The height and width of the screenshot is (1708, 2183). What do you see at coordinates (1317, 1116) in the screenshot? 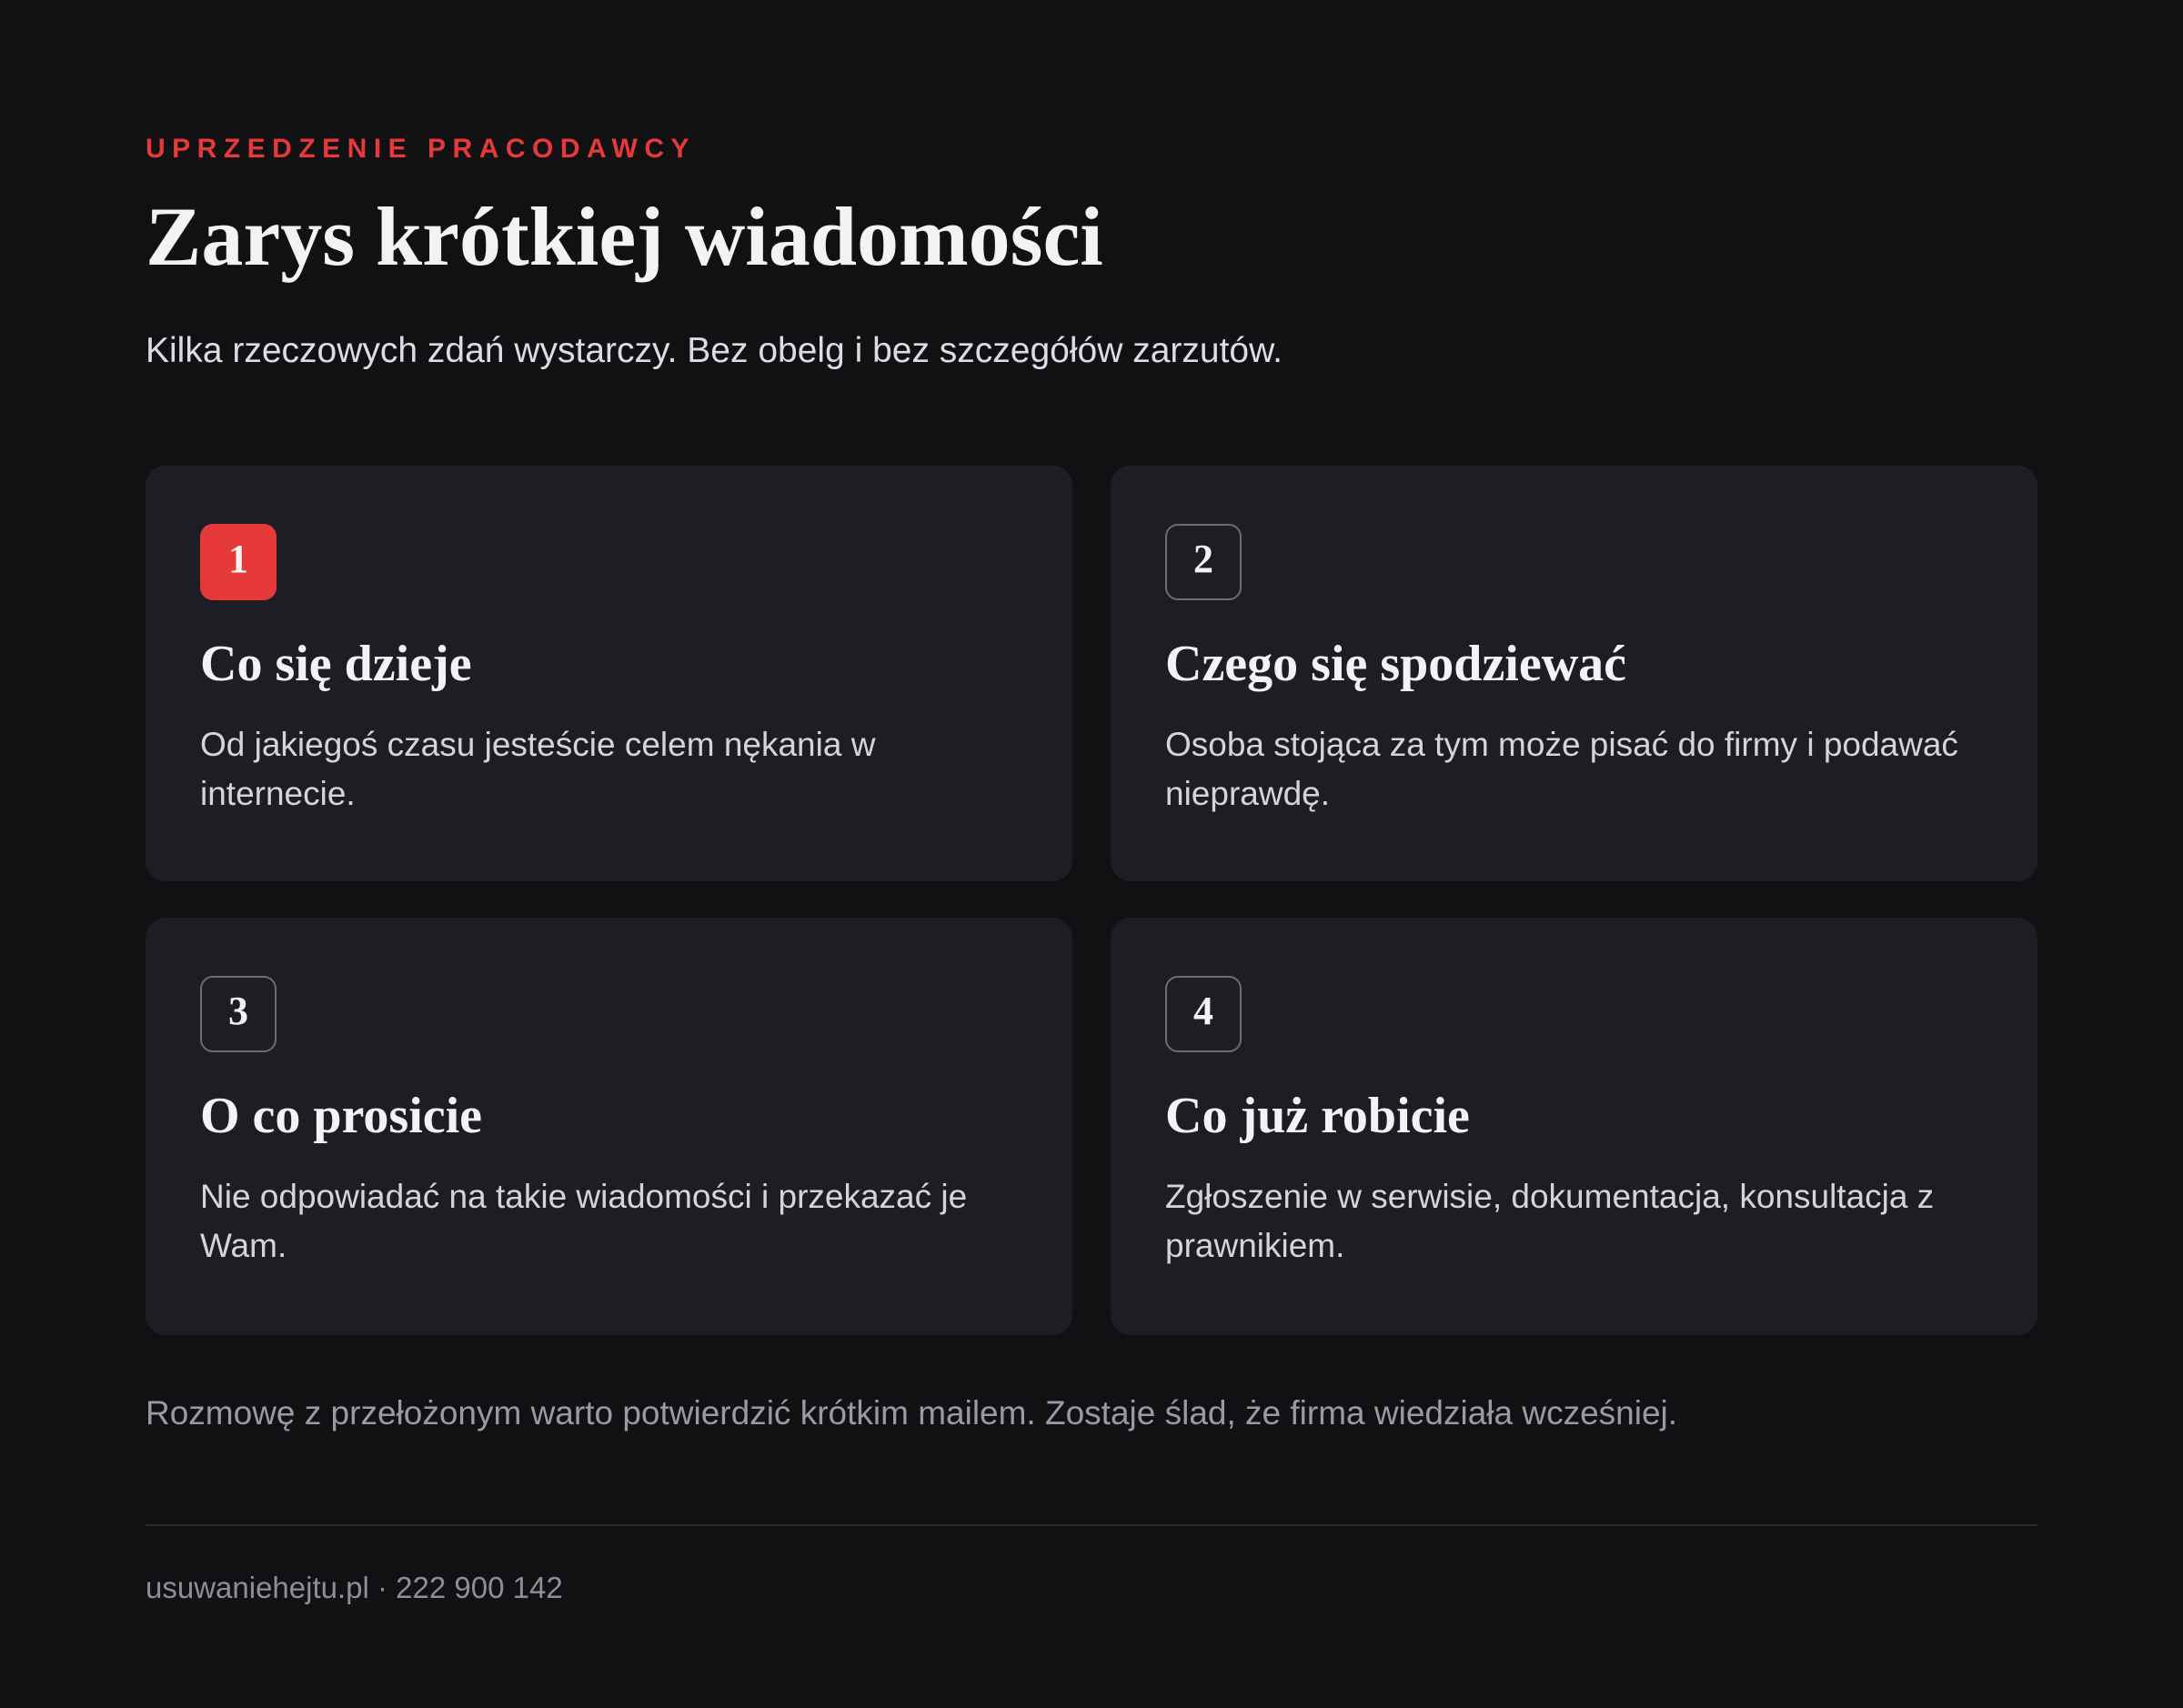
I see `step-title: Co już robicie` at bounding box center [1317, 1116].